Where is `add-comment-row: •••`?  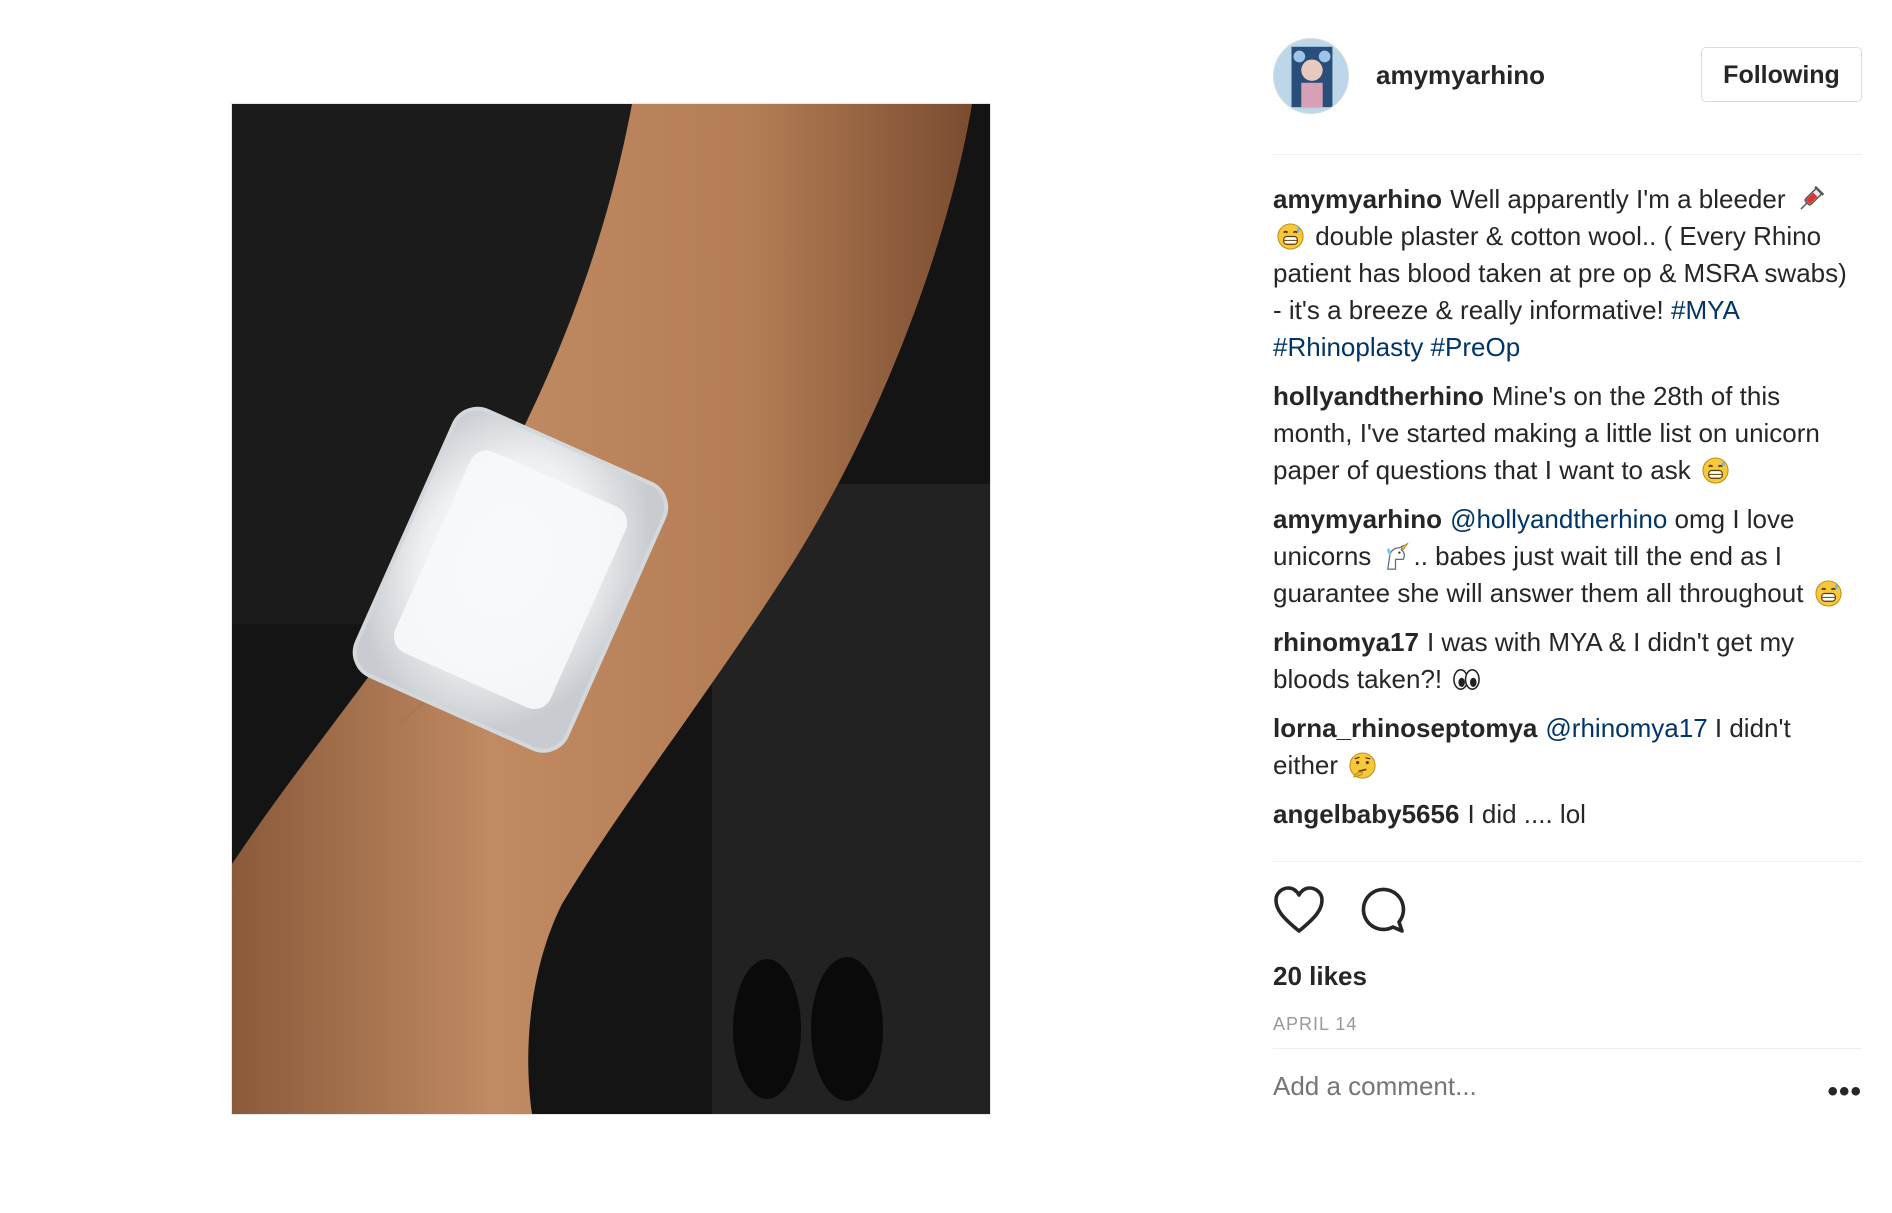
add-comment-row: ••• is located at coordinates (1567, 1094).